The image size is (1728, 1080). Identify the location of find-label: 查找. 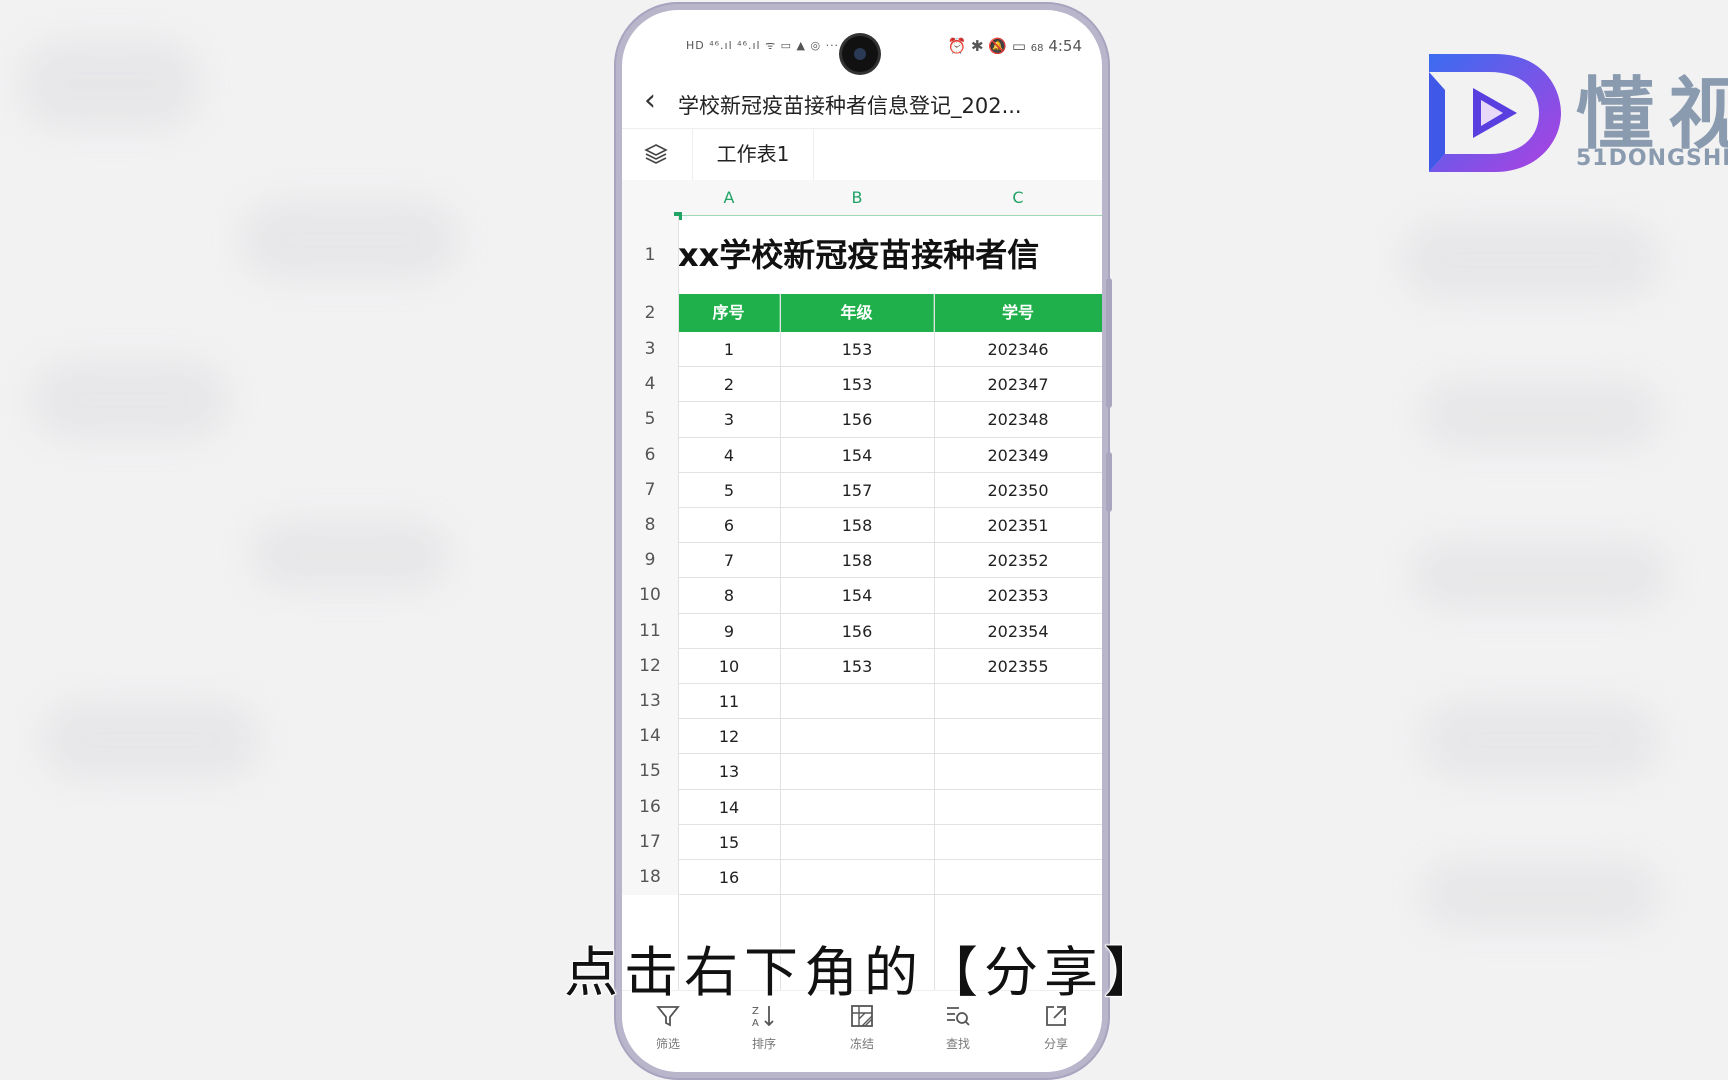
(957, 1044).